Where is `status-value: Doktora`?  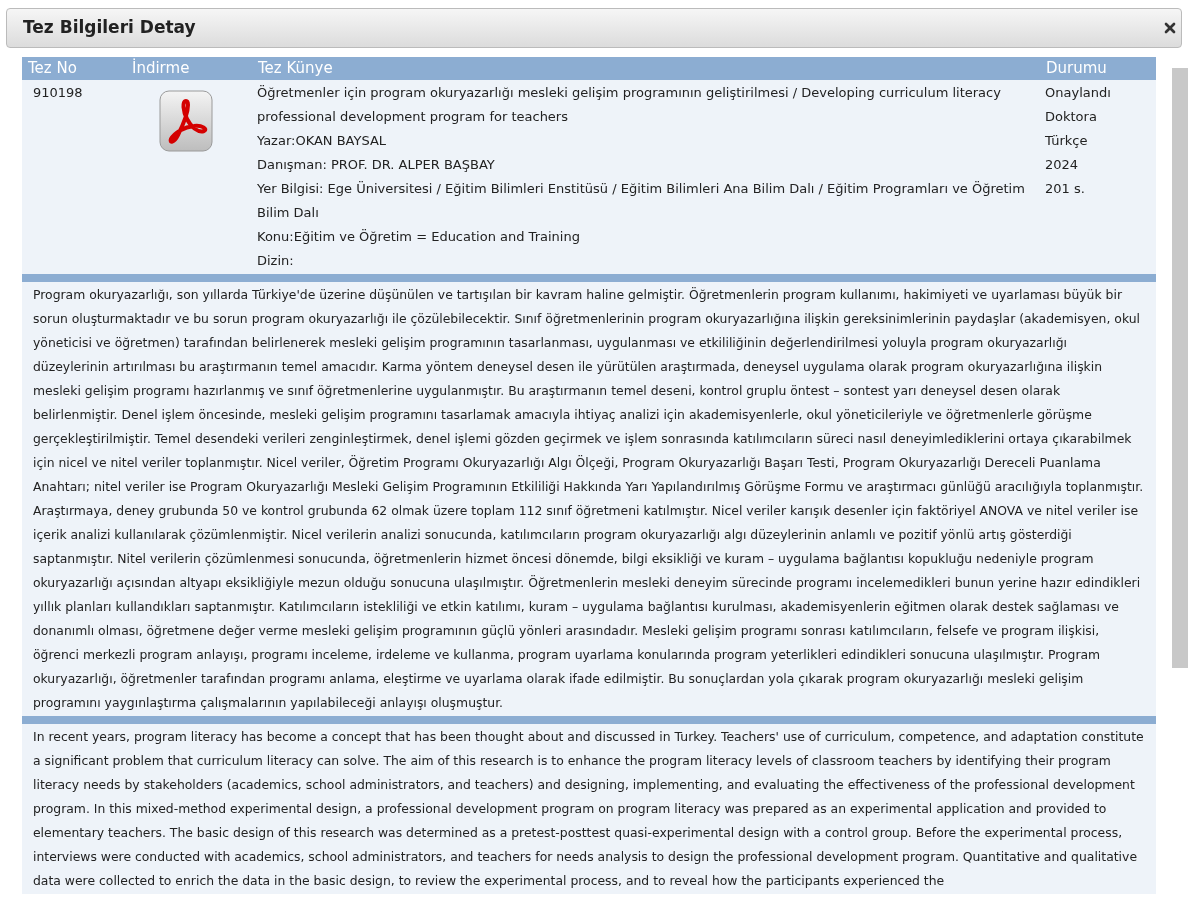
status-value: Doktora is located at coordinates (1071, 117).